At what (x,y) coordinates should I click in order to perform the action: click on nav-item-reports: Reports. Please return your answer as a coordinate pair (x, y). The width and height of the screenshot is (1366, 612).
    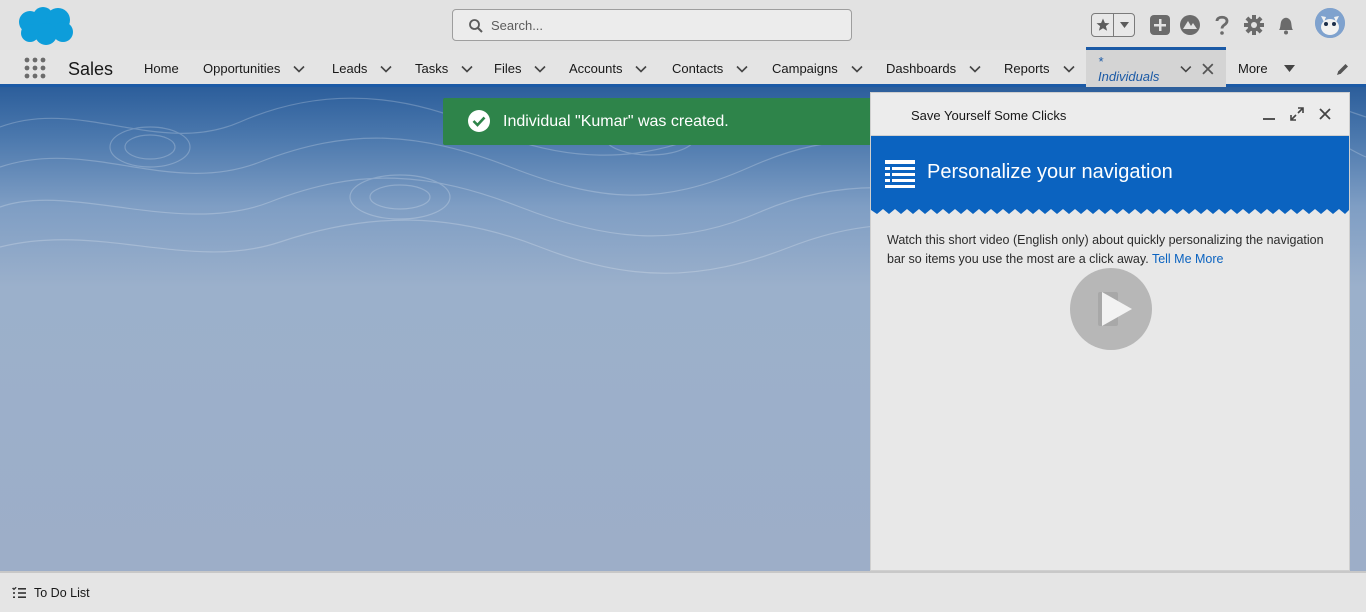
    Looking at the image, I should click on (1040, 68).